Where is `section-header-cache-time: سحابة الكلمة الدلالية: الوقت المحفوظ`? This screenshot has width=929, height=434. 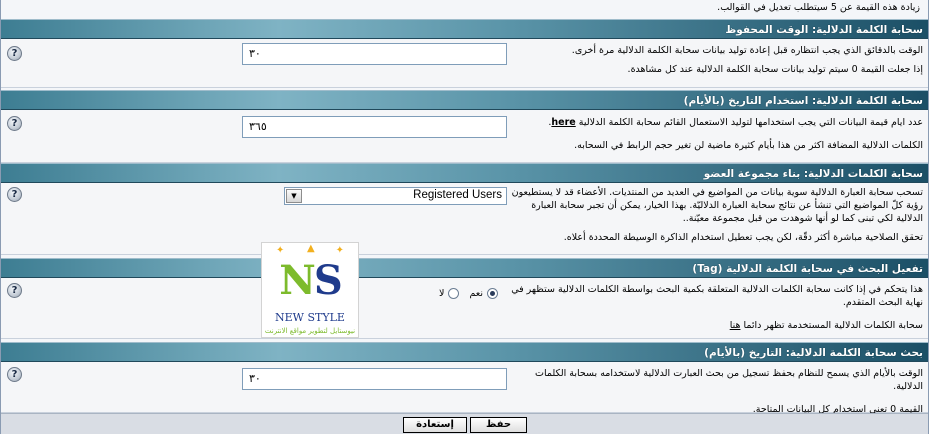
section-header-cache-time: سحابة الكلمة الدلالية: الوقت المحفوظ is located at coordinates (464, 29).